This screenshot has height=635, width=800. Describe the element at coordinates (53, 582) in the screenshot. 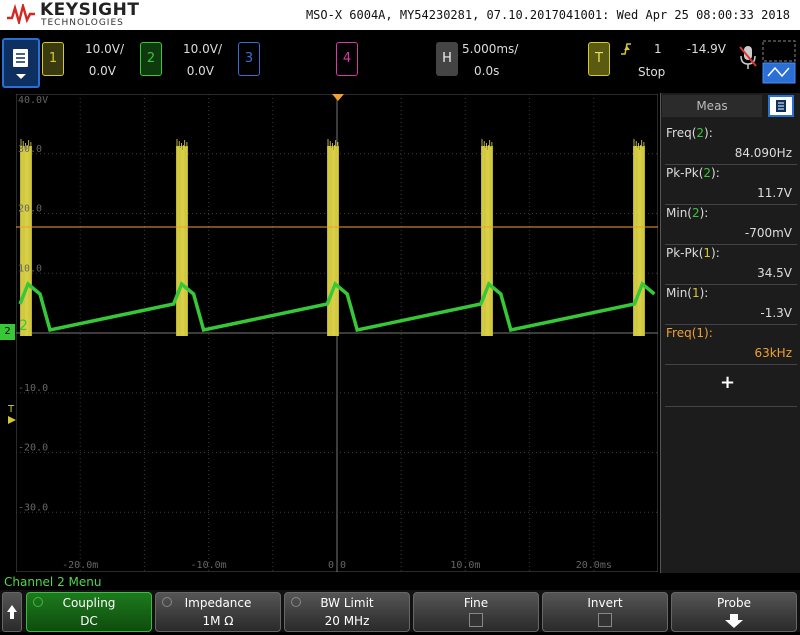

I see `menu-title: Channel 2 Menu` at that location.